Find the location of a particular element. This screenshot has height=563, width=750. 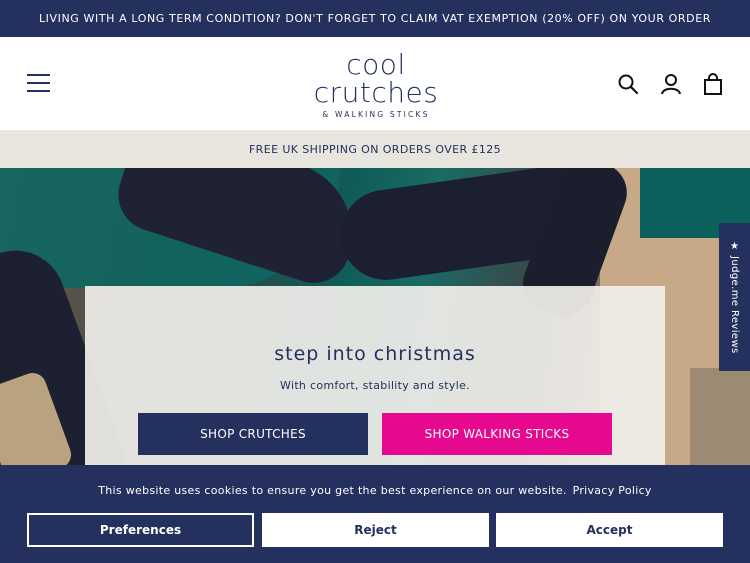

shipping-bar: FREE UK SHIPPING ON ORDERS OVER £125 is located at coordinates (375, 149).